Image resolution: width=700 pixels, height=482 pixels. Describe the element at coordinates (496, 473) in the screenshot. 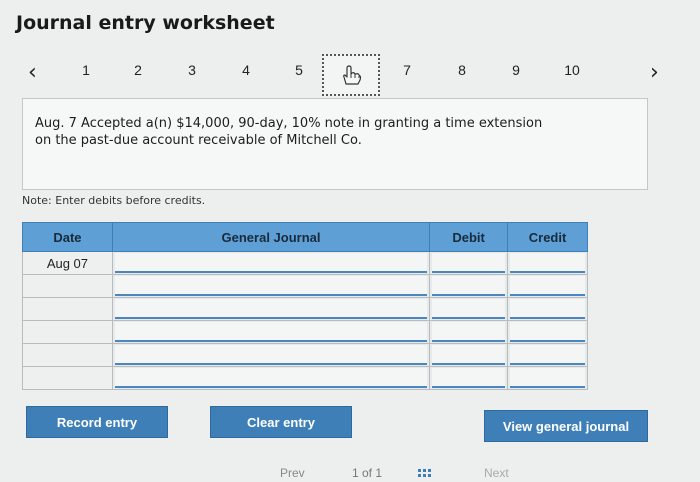

I see `next-link: Next` at that location.